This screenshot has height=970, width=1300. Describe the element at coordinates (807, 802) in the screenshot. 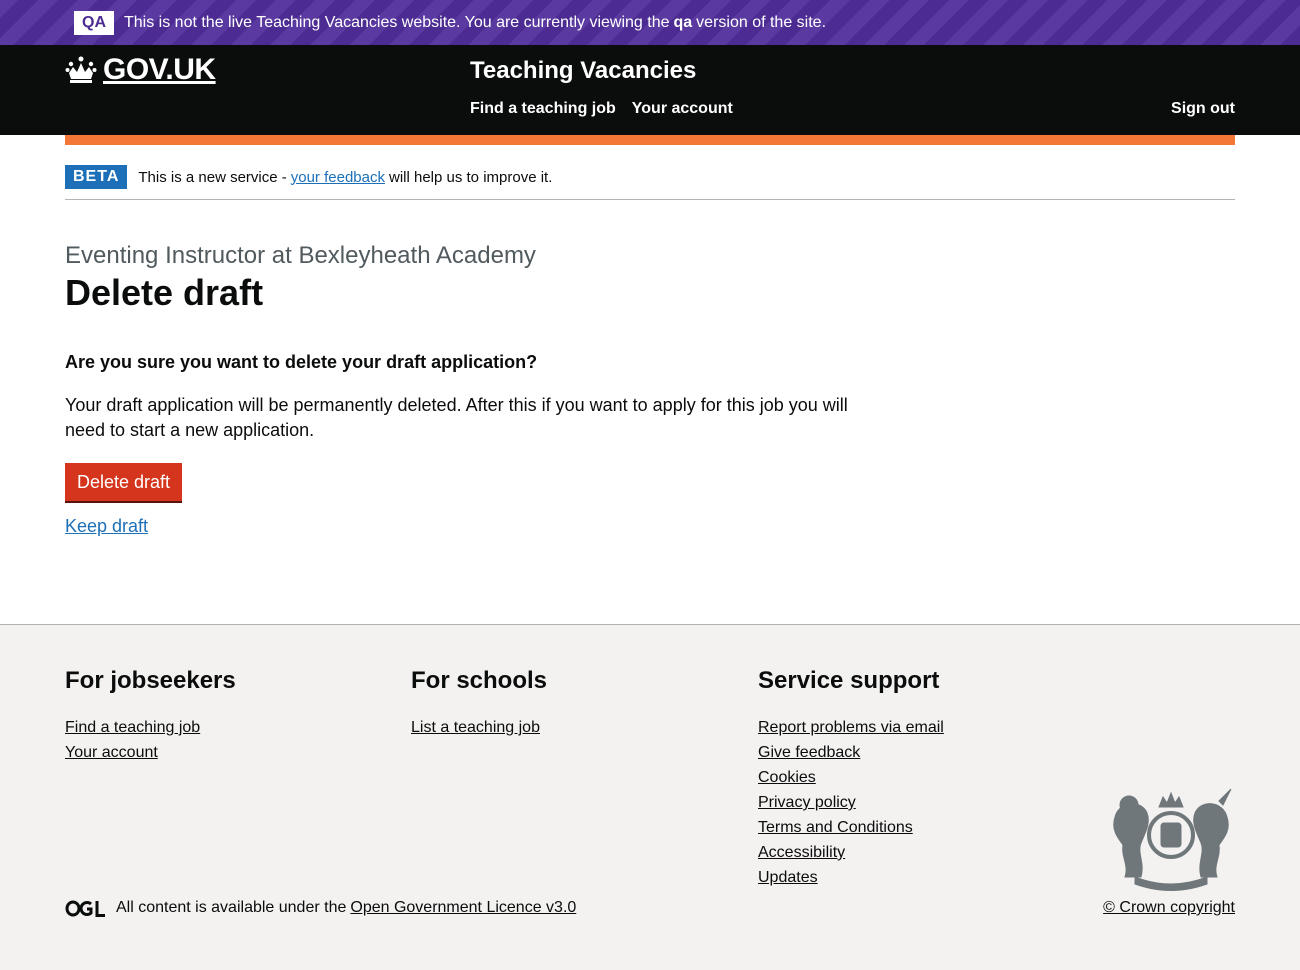

I see `footer-link-privacy-policy: Privacy policy` at that location.